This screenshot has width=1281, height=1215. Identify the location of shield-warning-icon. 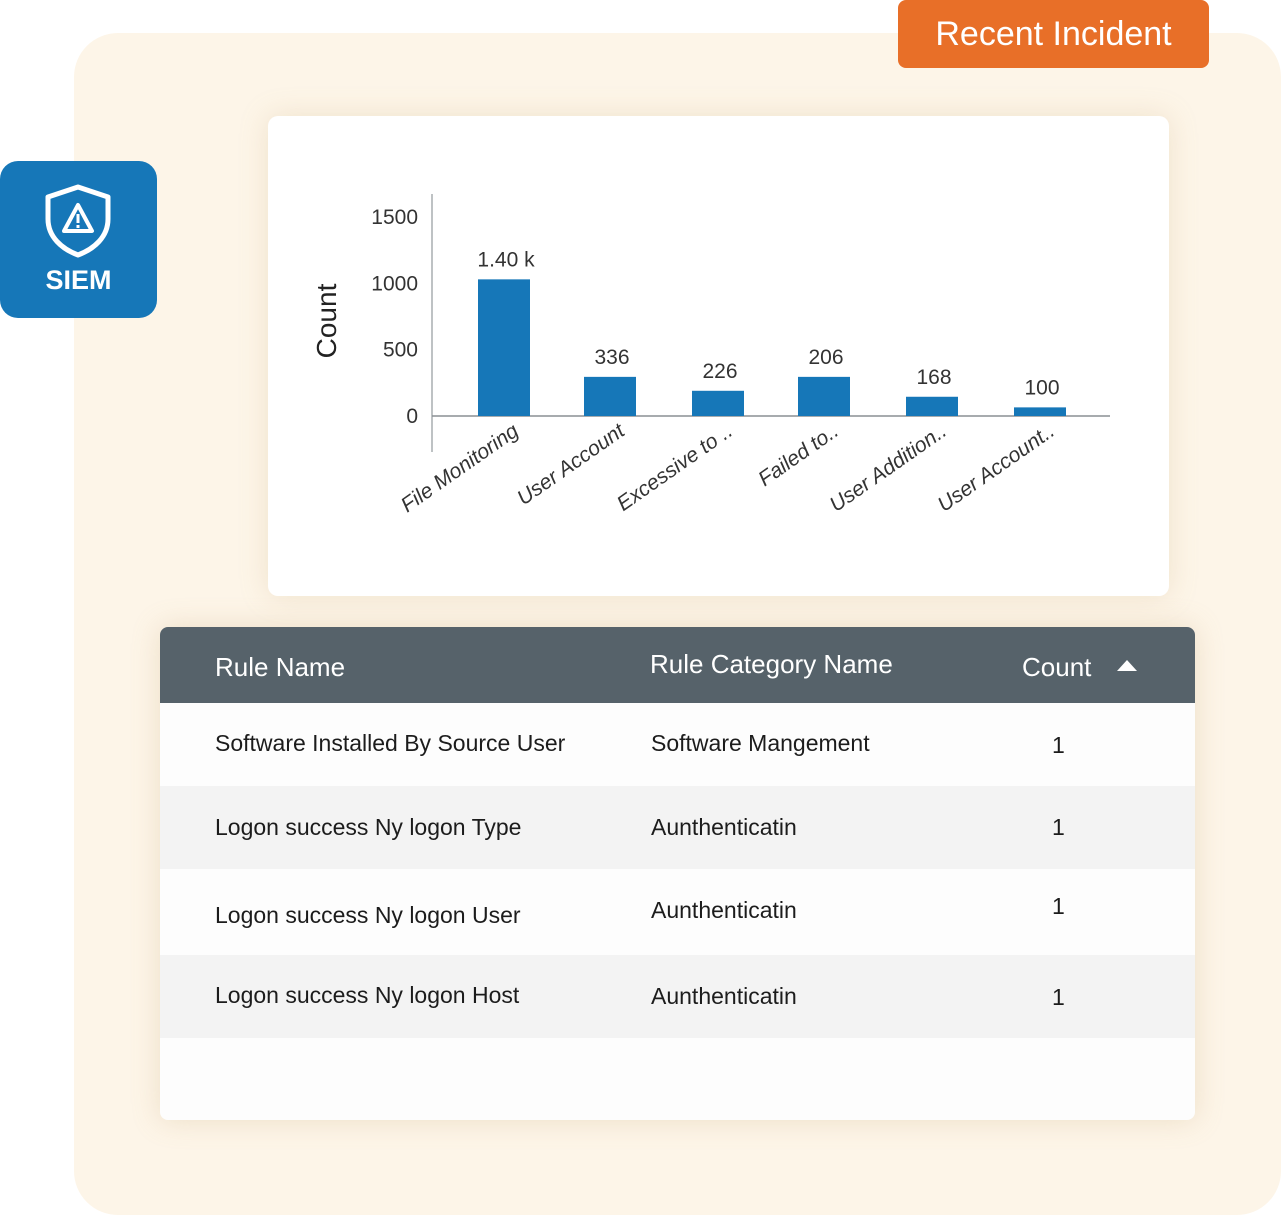
(78, 221).